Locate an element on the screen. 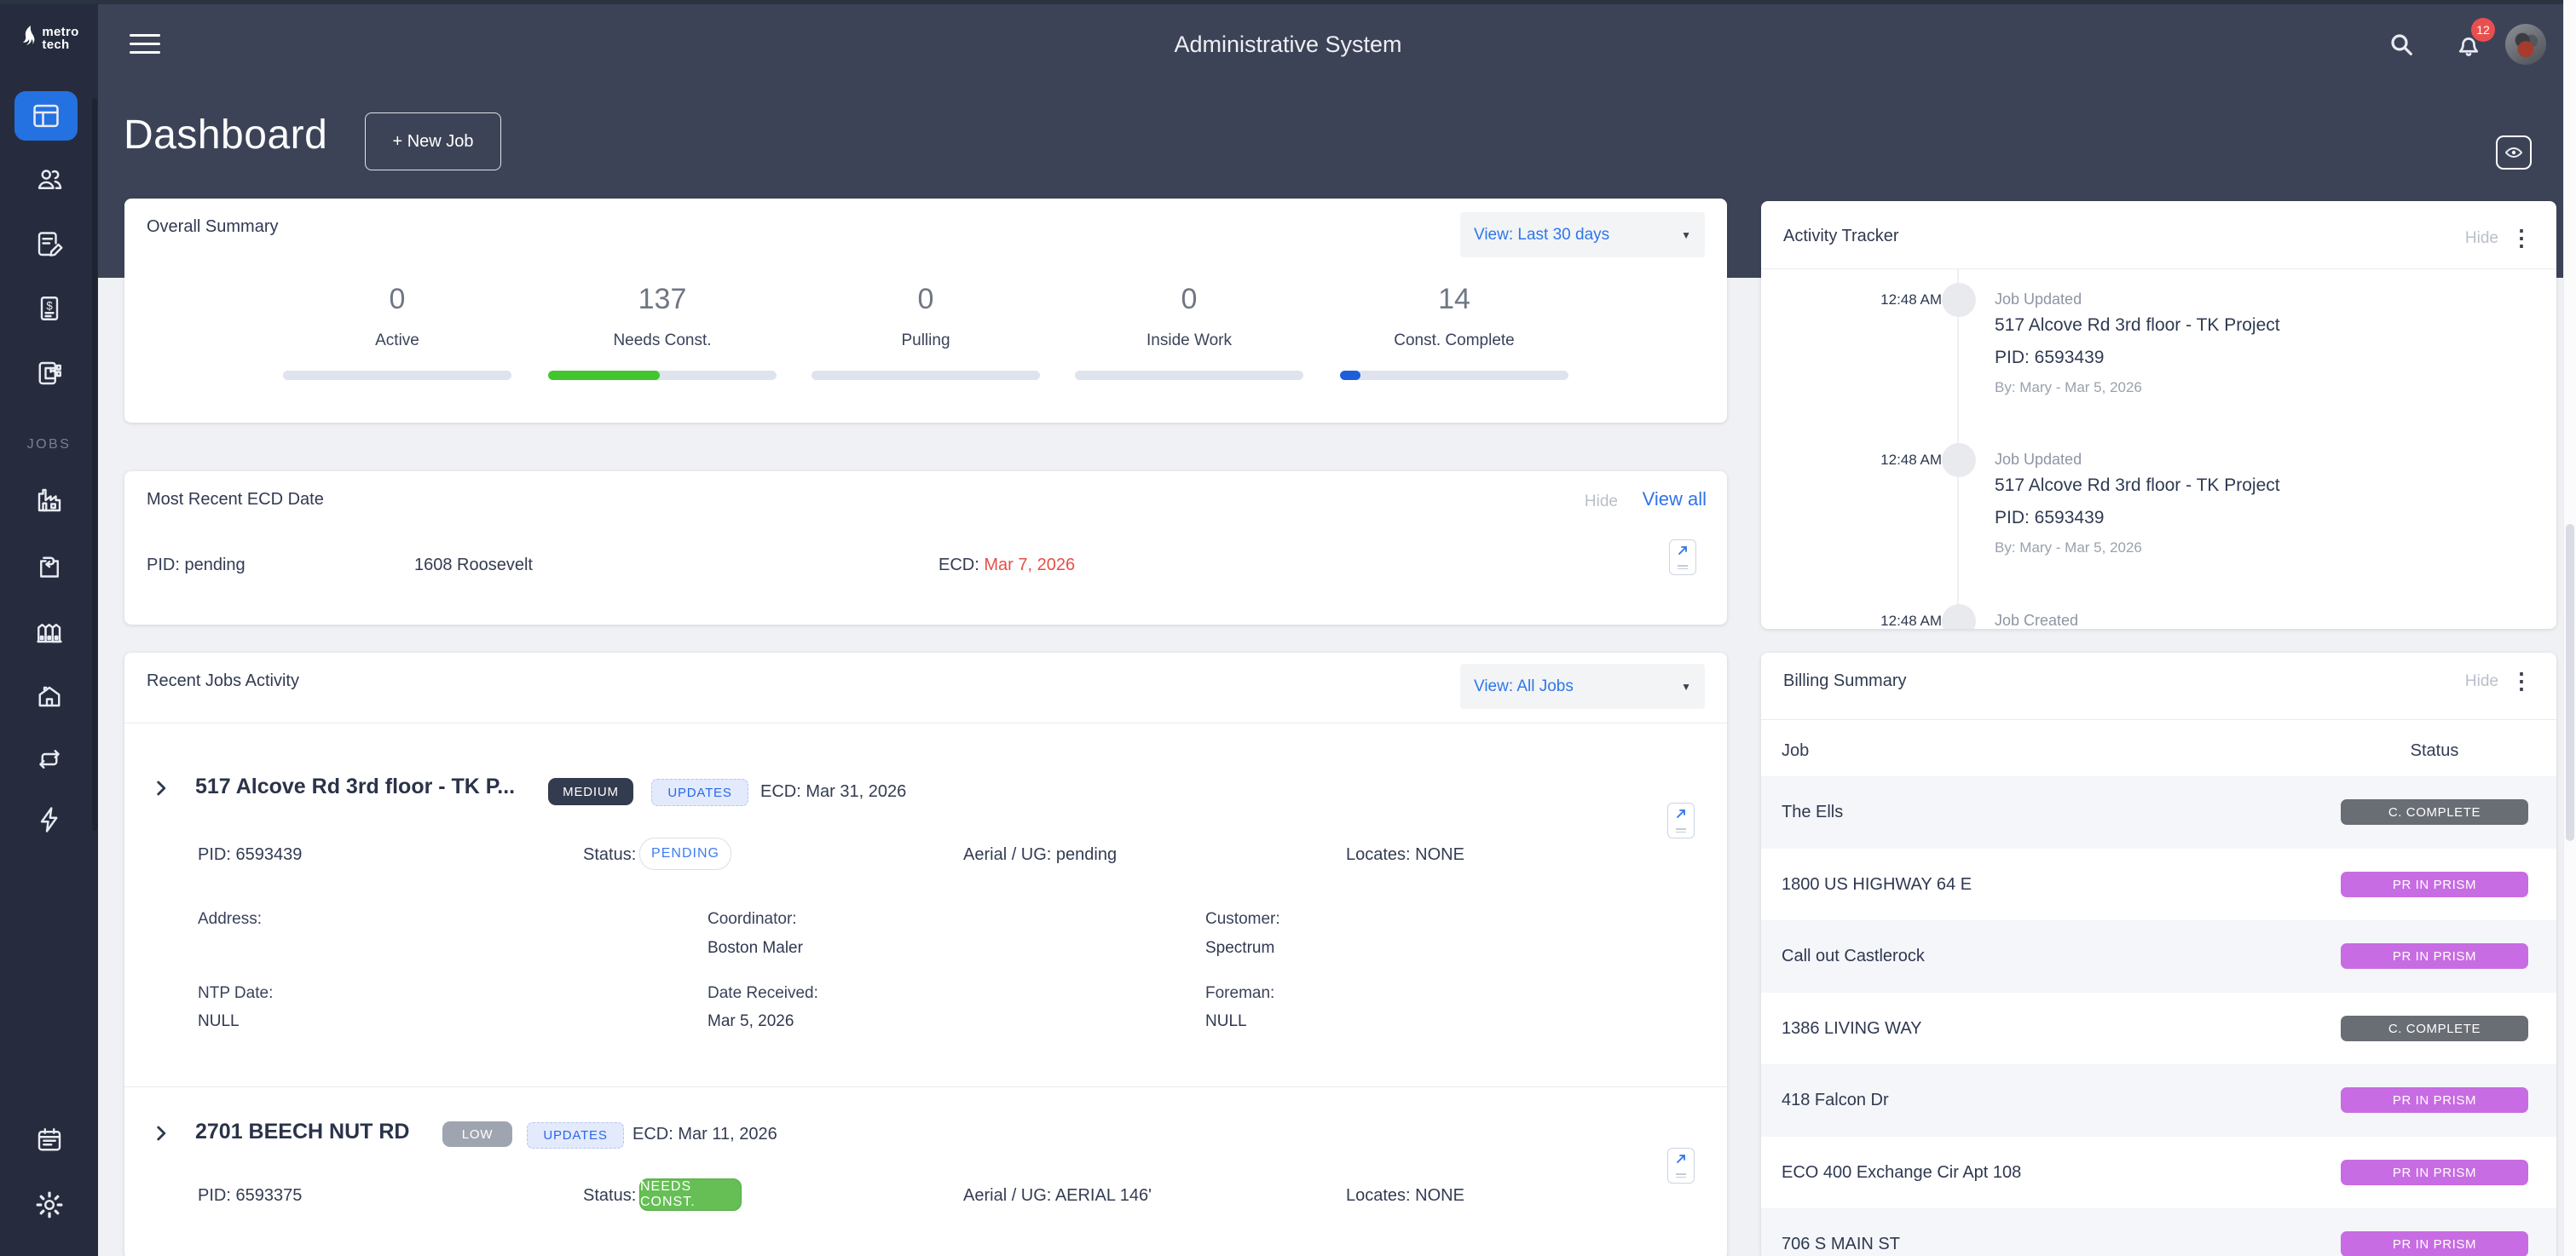  sidebar-item-dashboard is located at coordinates (46, 116).